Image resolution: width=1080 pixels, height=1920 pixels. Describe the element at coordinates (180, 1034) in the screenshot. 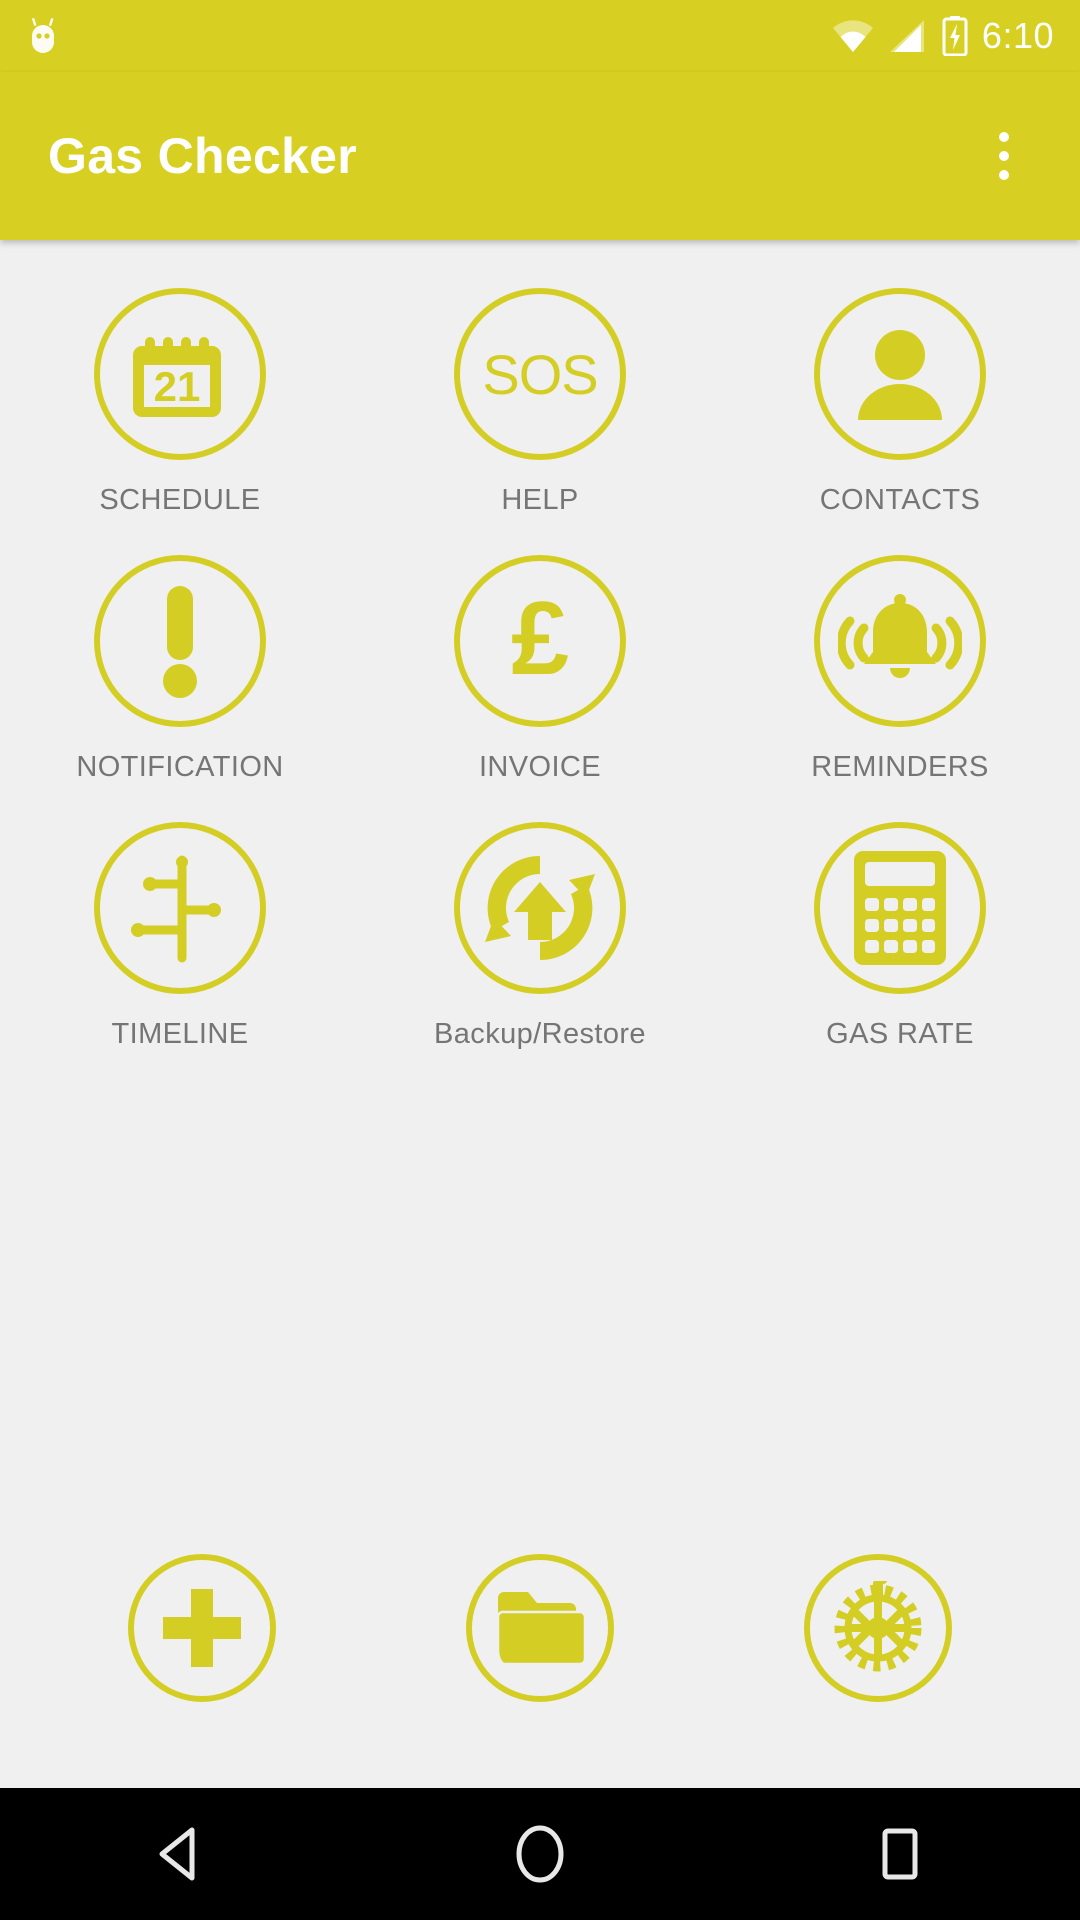

I see `tile-label: TIMELINE` at that location.